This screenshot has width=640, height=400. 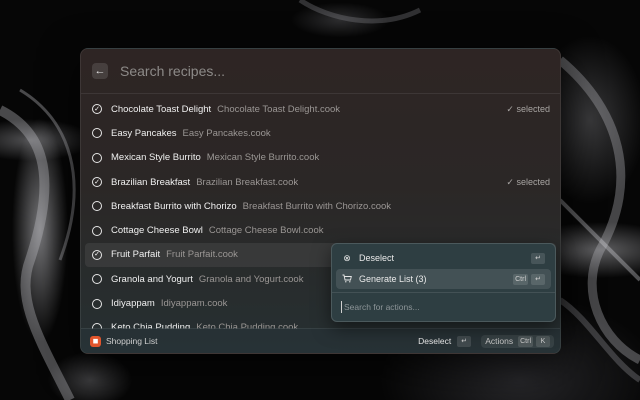 I want to click on actions-label: Actions, so click(x=499, y=341).